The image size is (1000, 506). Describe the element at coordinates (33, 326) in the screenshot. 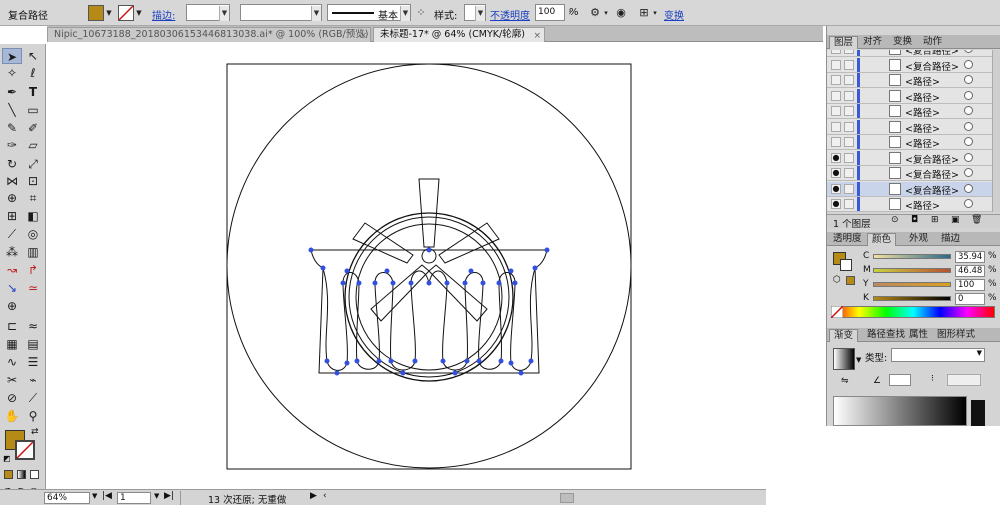

I see `warp-tool: ≈` at that location.